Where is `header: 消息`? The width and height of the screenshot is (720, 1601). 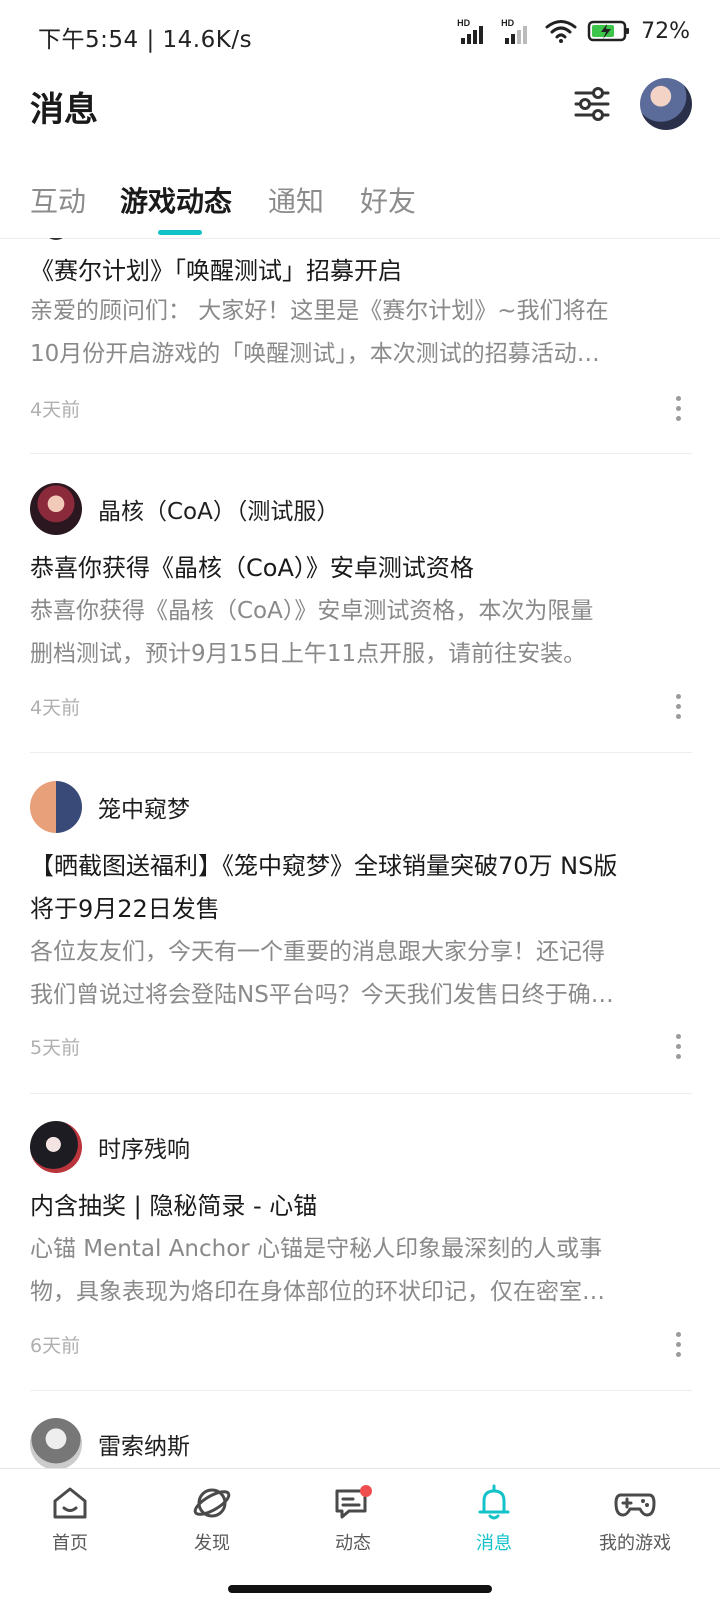 header: 消息 is located at coordinates (360, 120).